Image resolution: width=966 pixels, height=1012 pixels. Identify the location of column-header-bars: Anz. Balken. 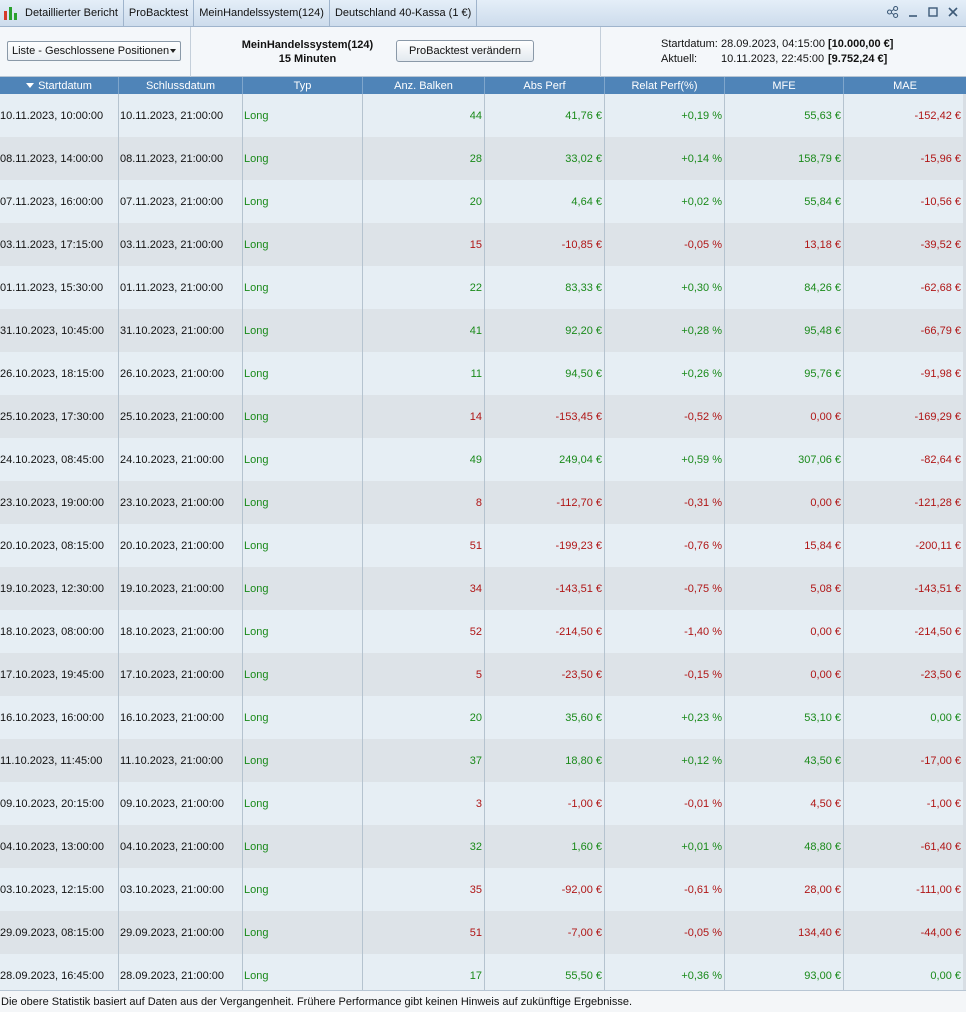
(424, 85).